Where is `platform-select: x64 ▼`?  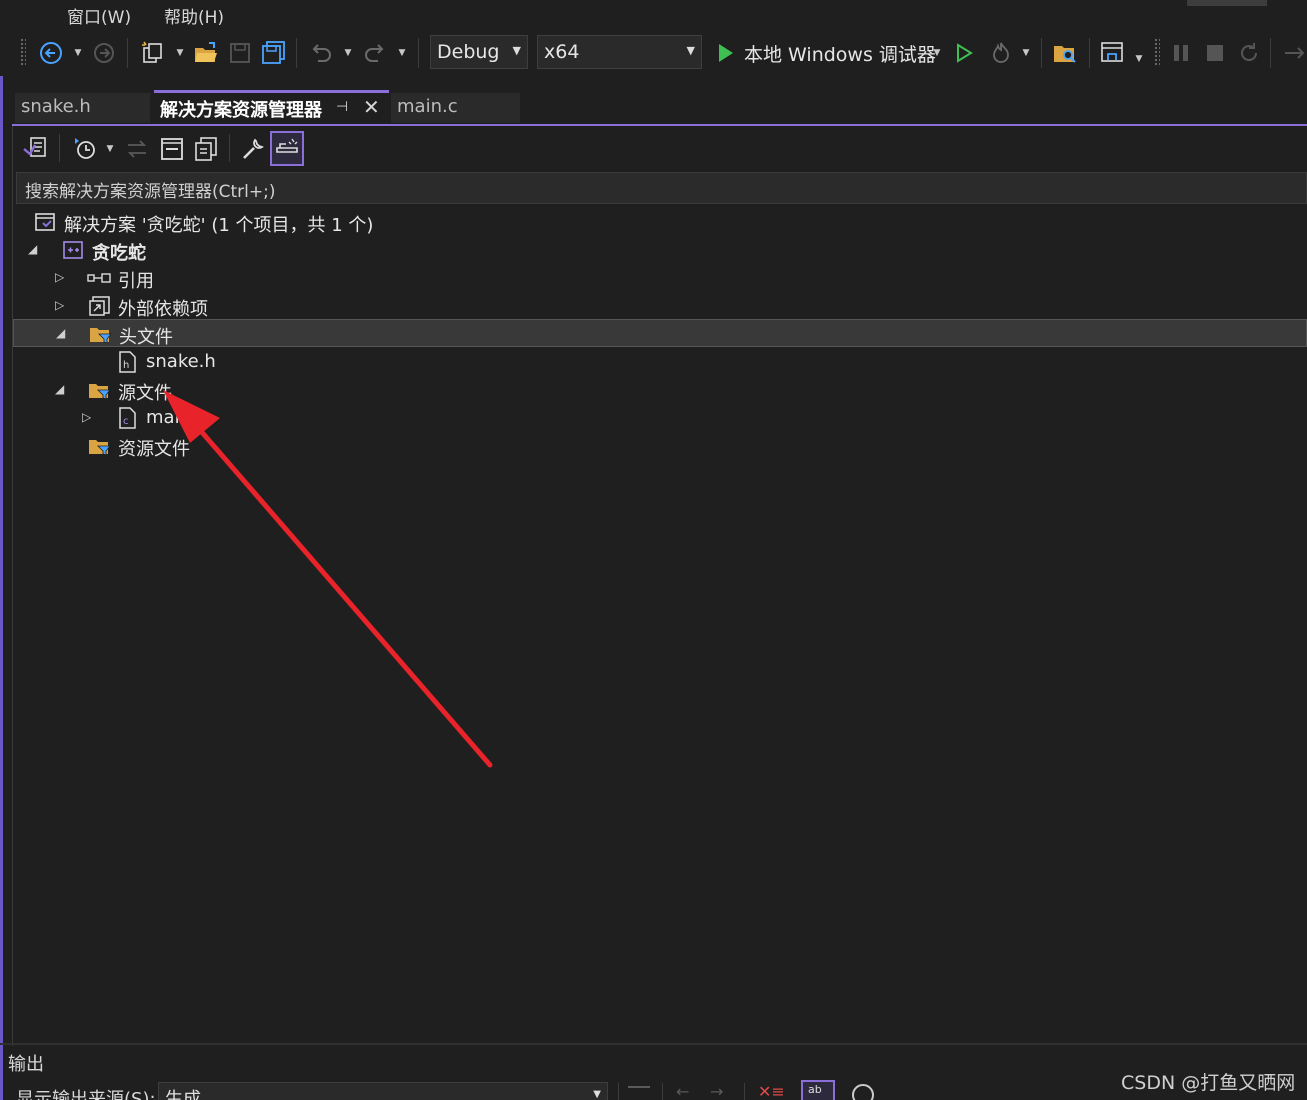 platform-select: x64 ▼ is located at coordinates (619, 52).